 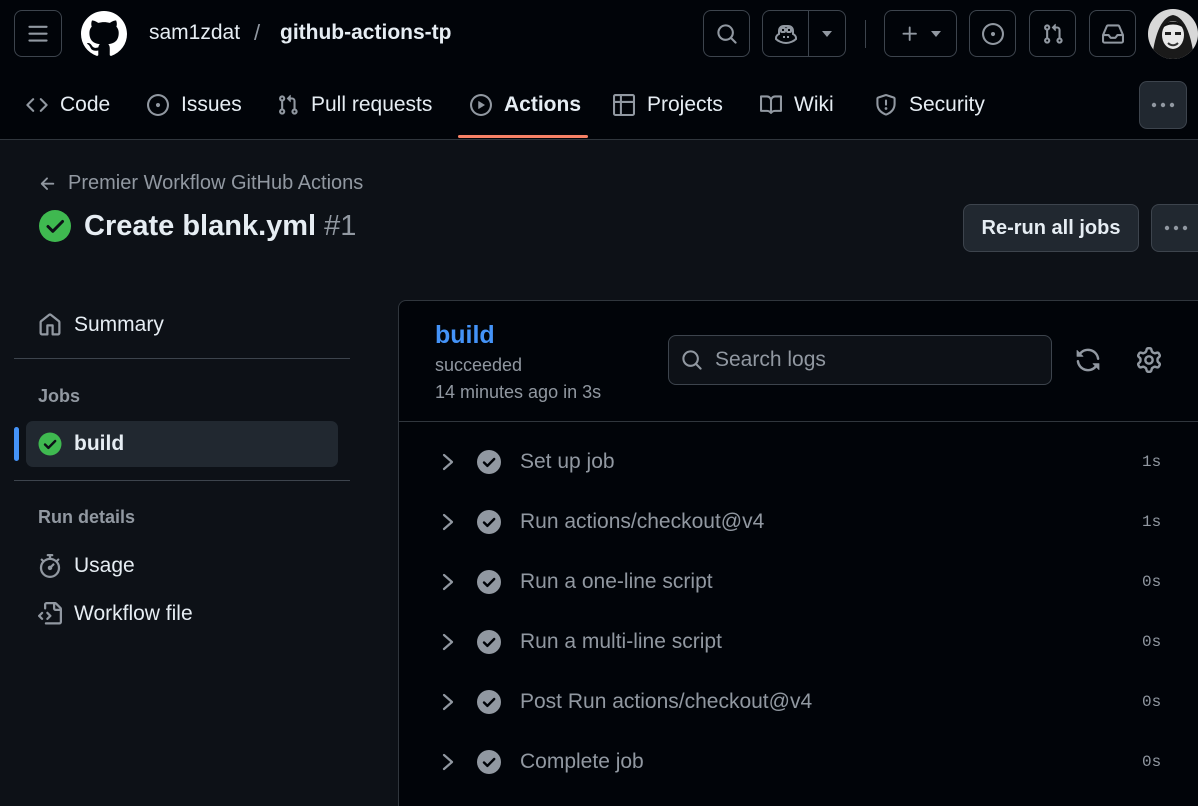 I want to click on step-name: Post Run actions/checkout@v4, so click(x=666, y=701).